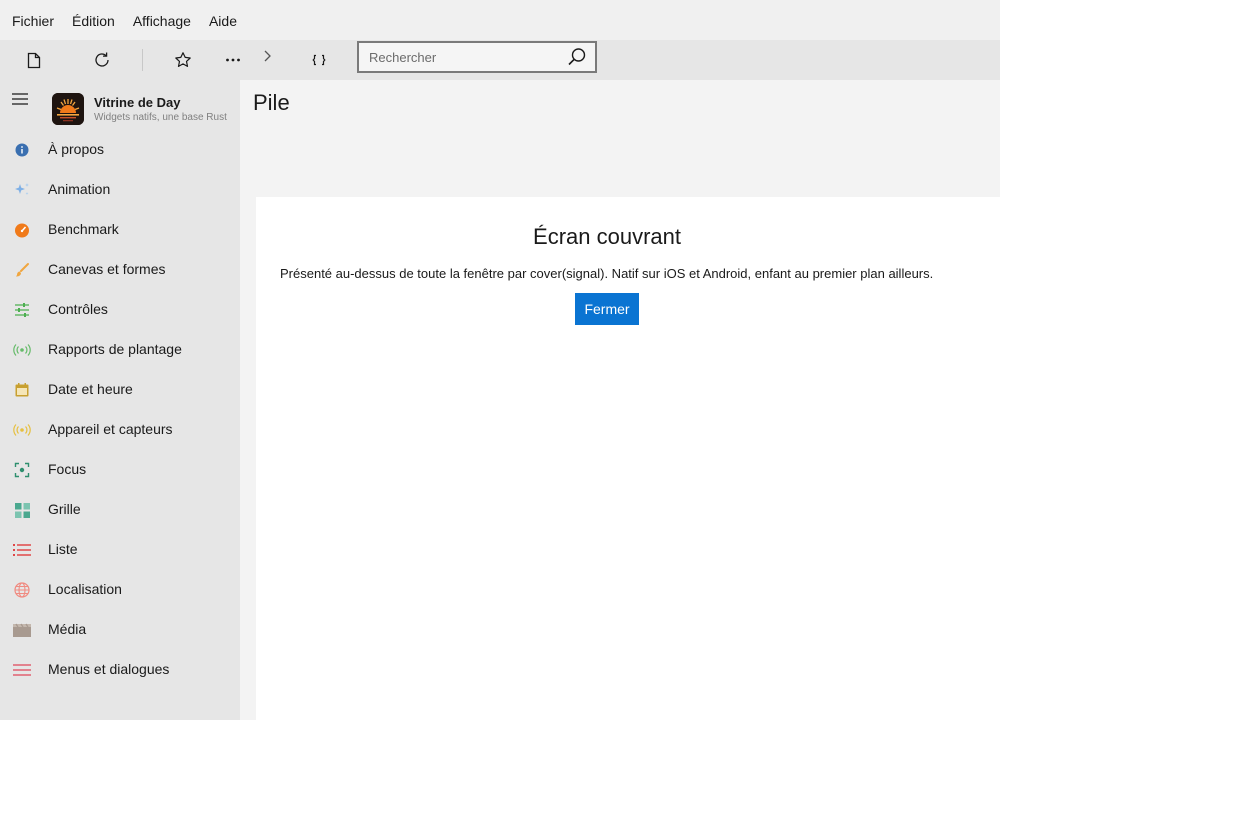 Image resolution: width=1256 pixels, height=837 pixels. I want to click on sidebar-item-label: Benchmark, so click(83, 229).